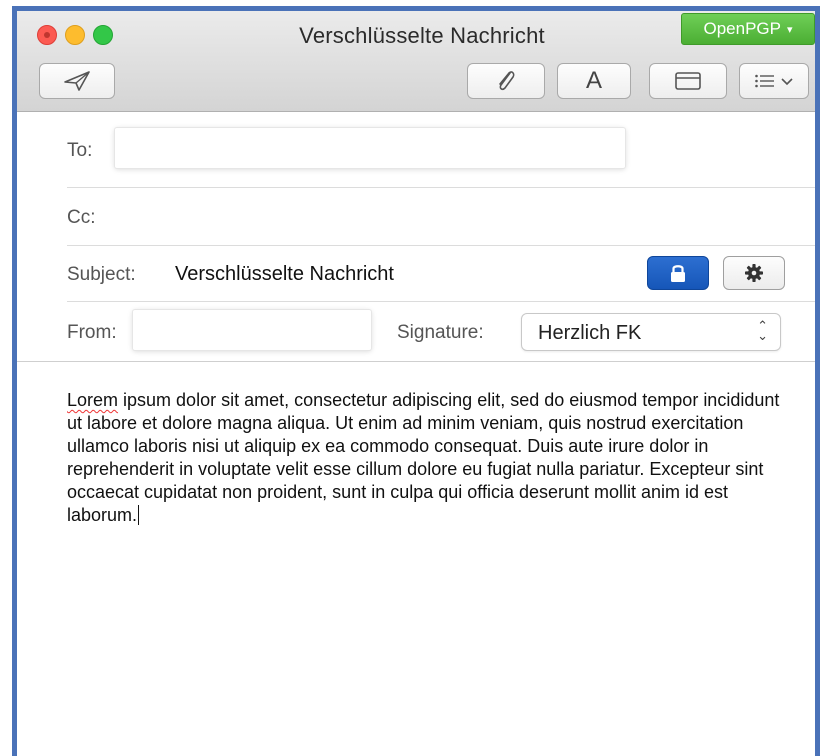  I want to click on signature-select: Herzlich FK ⌃ ⌄, so click(651, 332).